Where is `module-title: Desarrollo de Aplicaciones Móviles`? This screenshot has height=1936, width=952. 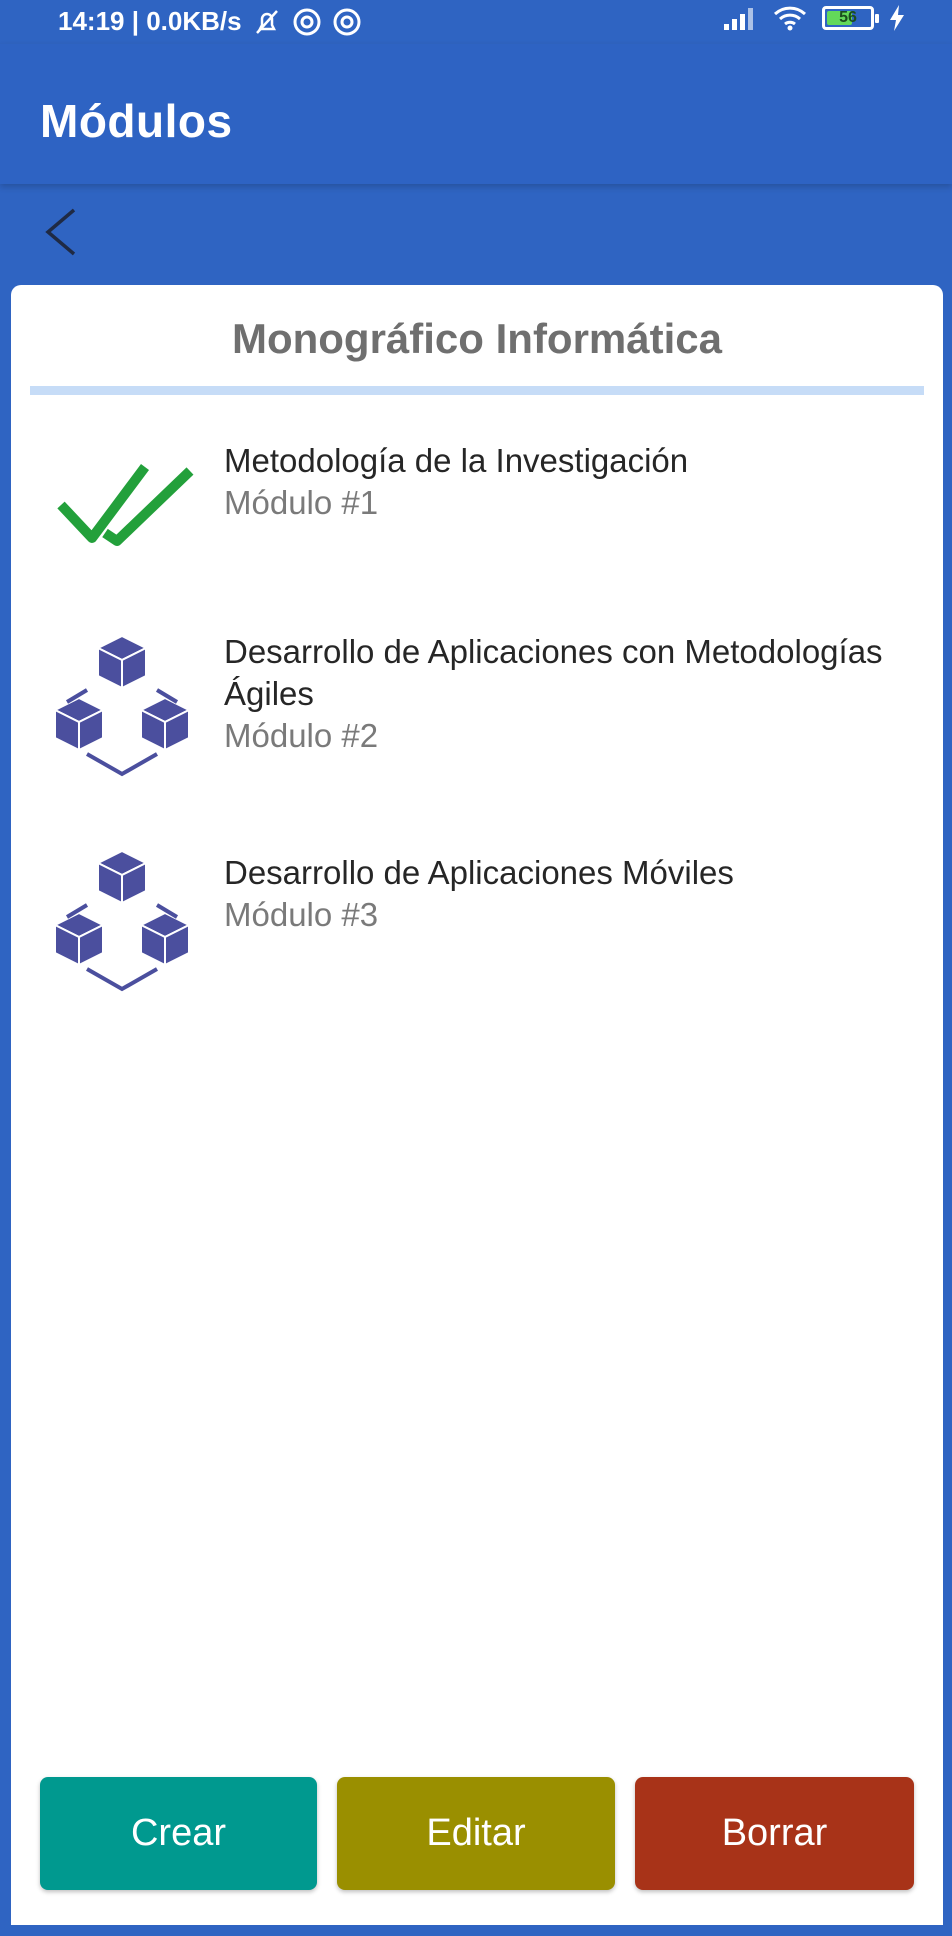 module-title: Desarrollo de Aplicaciones Móviles is located at coordinates (479, 872).